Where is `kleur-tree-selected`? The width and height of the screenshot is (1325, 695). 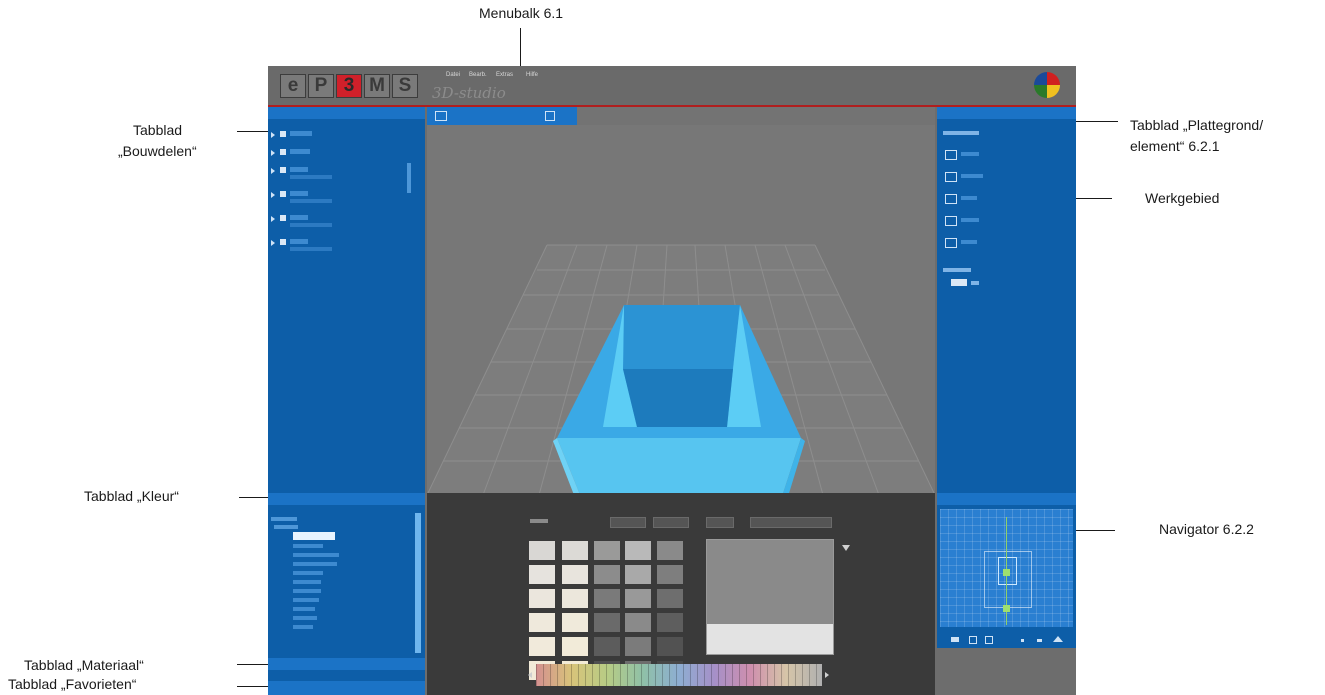
kleur-tree-selected is located at coordinates (314, 536).